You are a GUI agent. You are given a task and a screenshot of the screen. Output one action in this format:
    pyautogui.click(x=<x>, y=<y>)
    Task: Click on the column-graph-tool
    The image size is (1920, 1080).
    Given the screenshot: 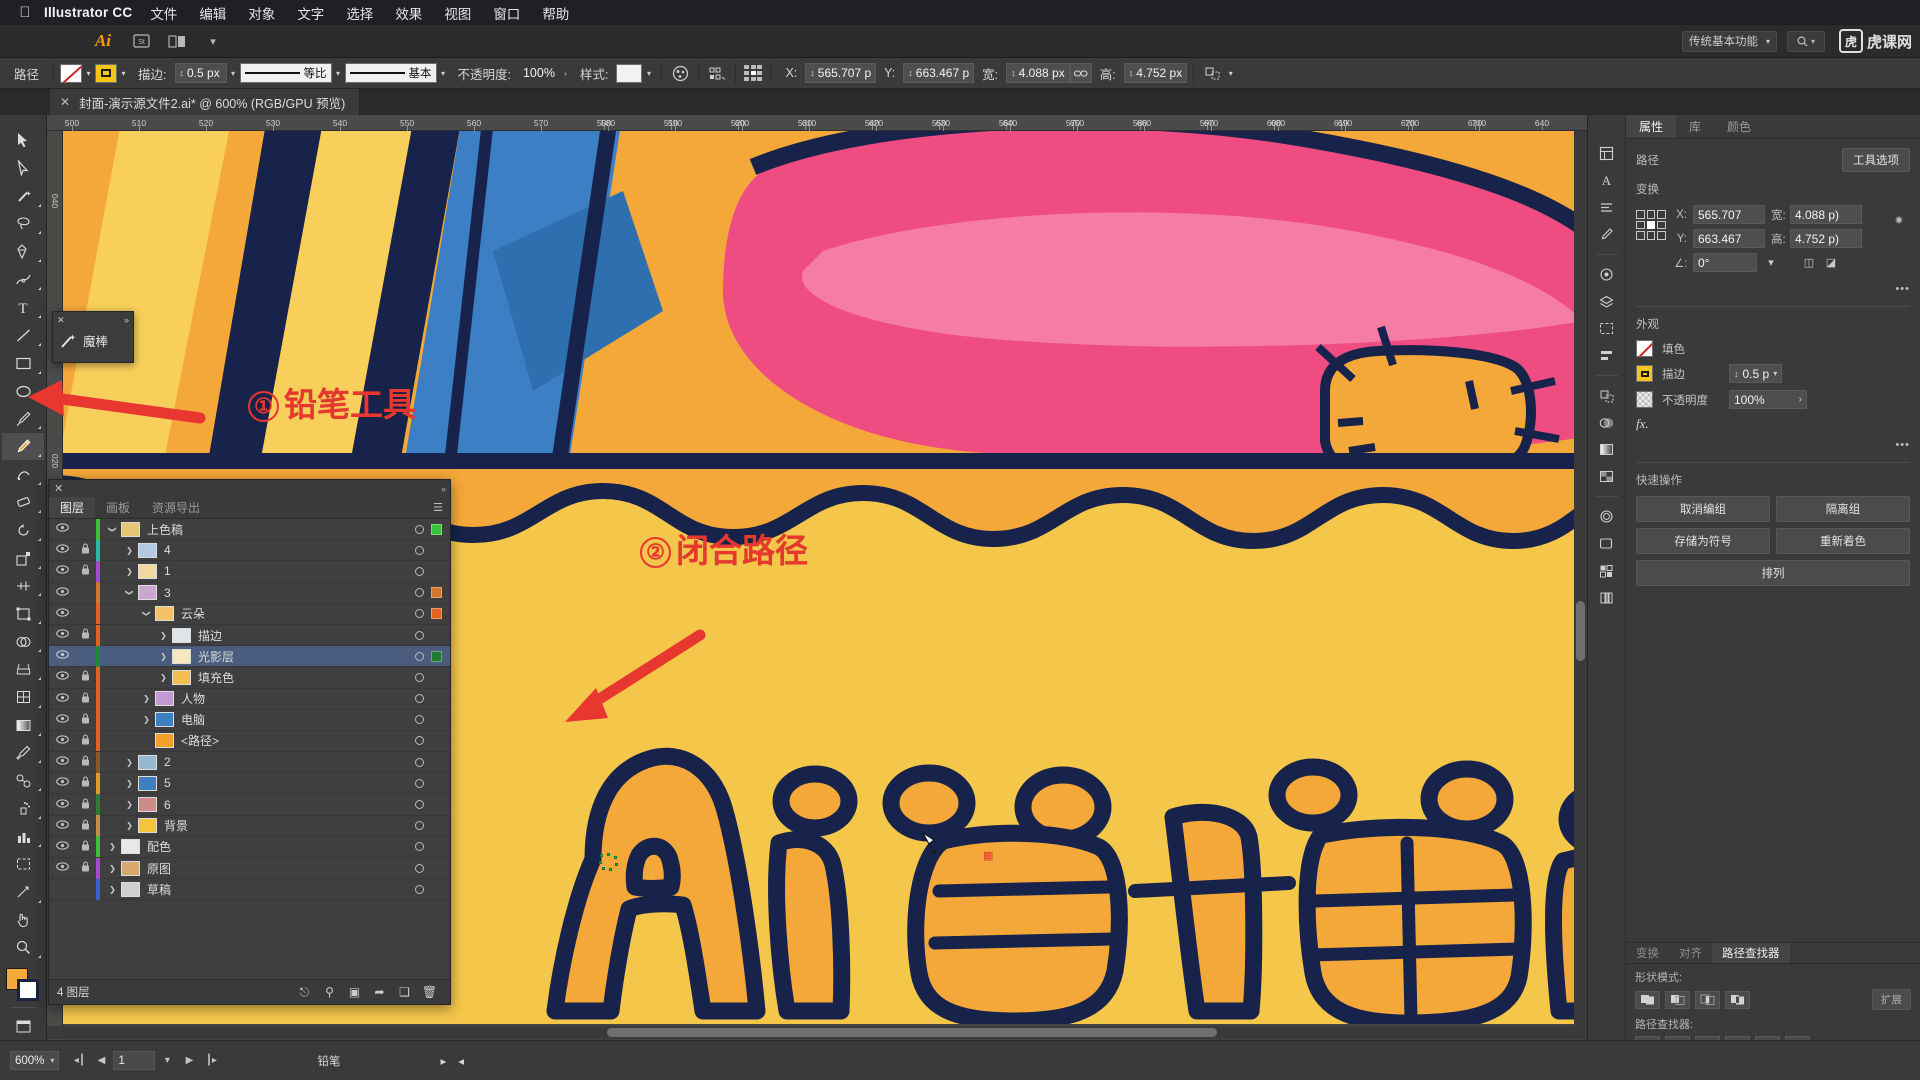 What is the action you would take?
    pyautogui.click(x=23, y=836)
    